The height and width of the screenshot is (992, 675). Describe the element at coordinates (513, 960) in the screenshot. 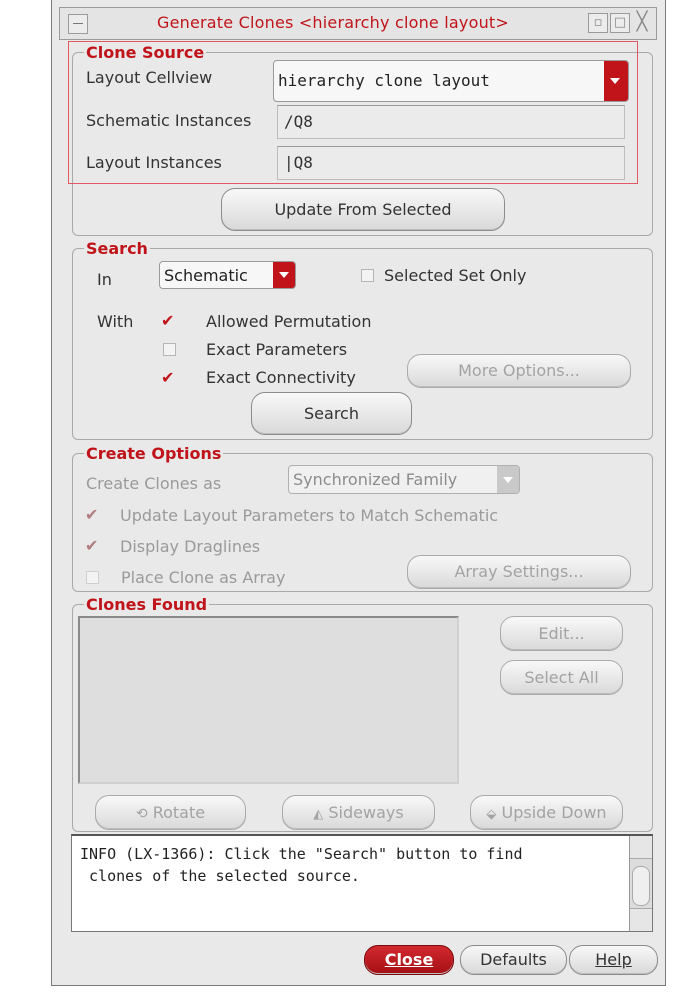

I see `defaults-button: Defaults` at that location.